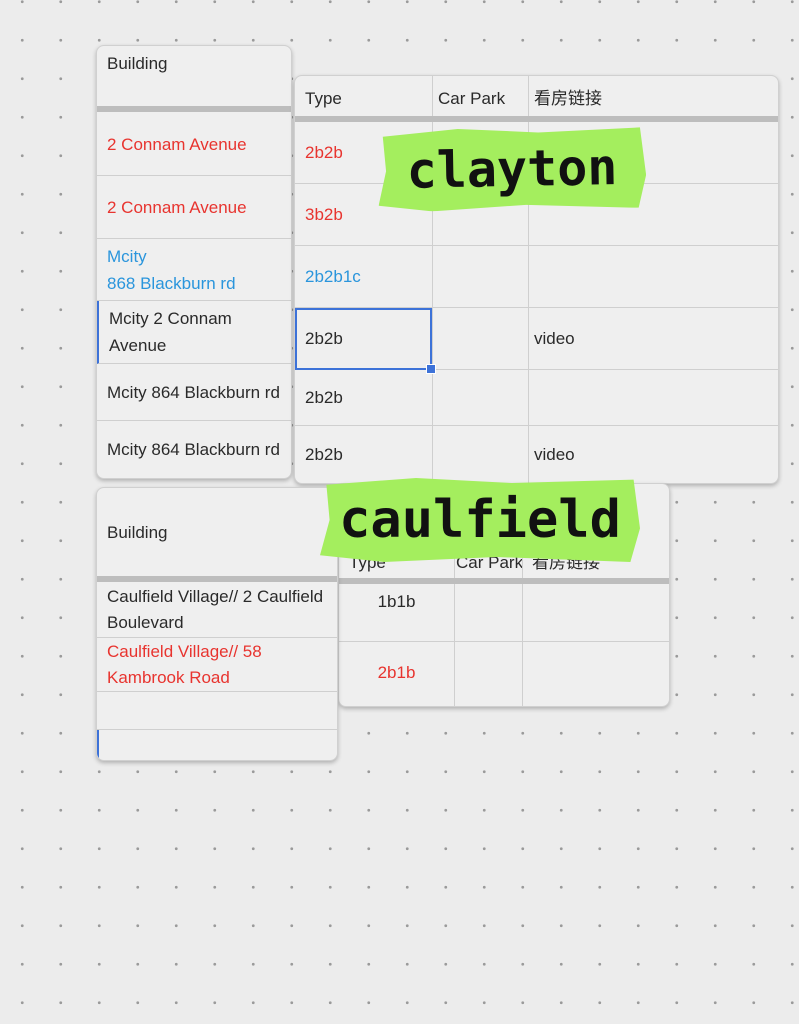 This screenshot has width=799, height=1024. I want to click on table-cell: Mcity 2 Connam Avenue, so click(194, 332).